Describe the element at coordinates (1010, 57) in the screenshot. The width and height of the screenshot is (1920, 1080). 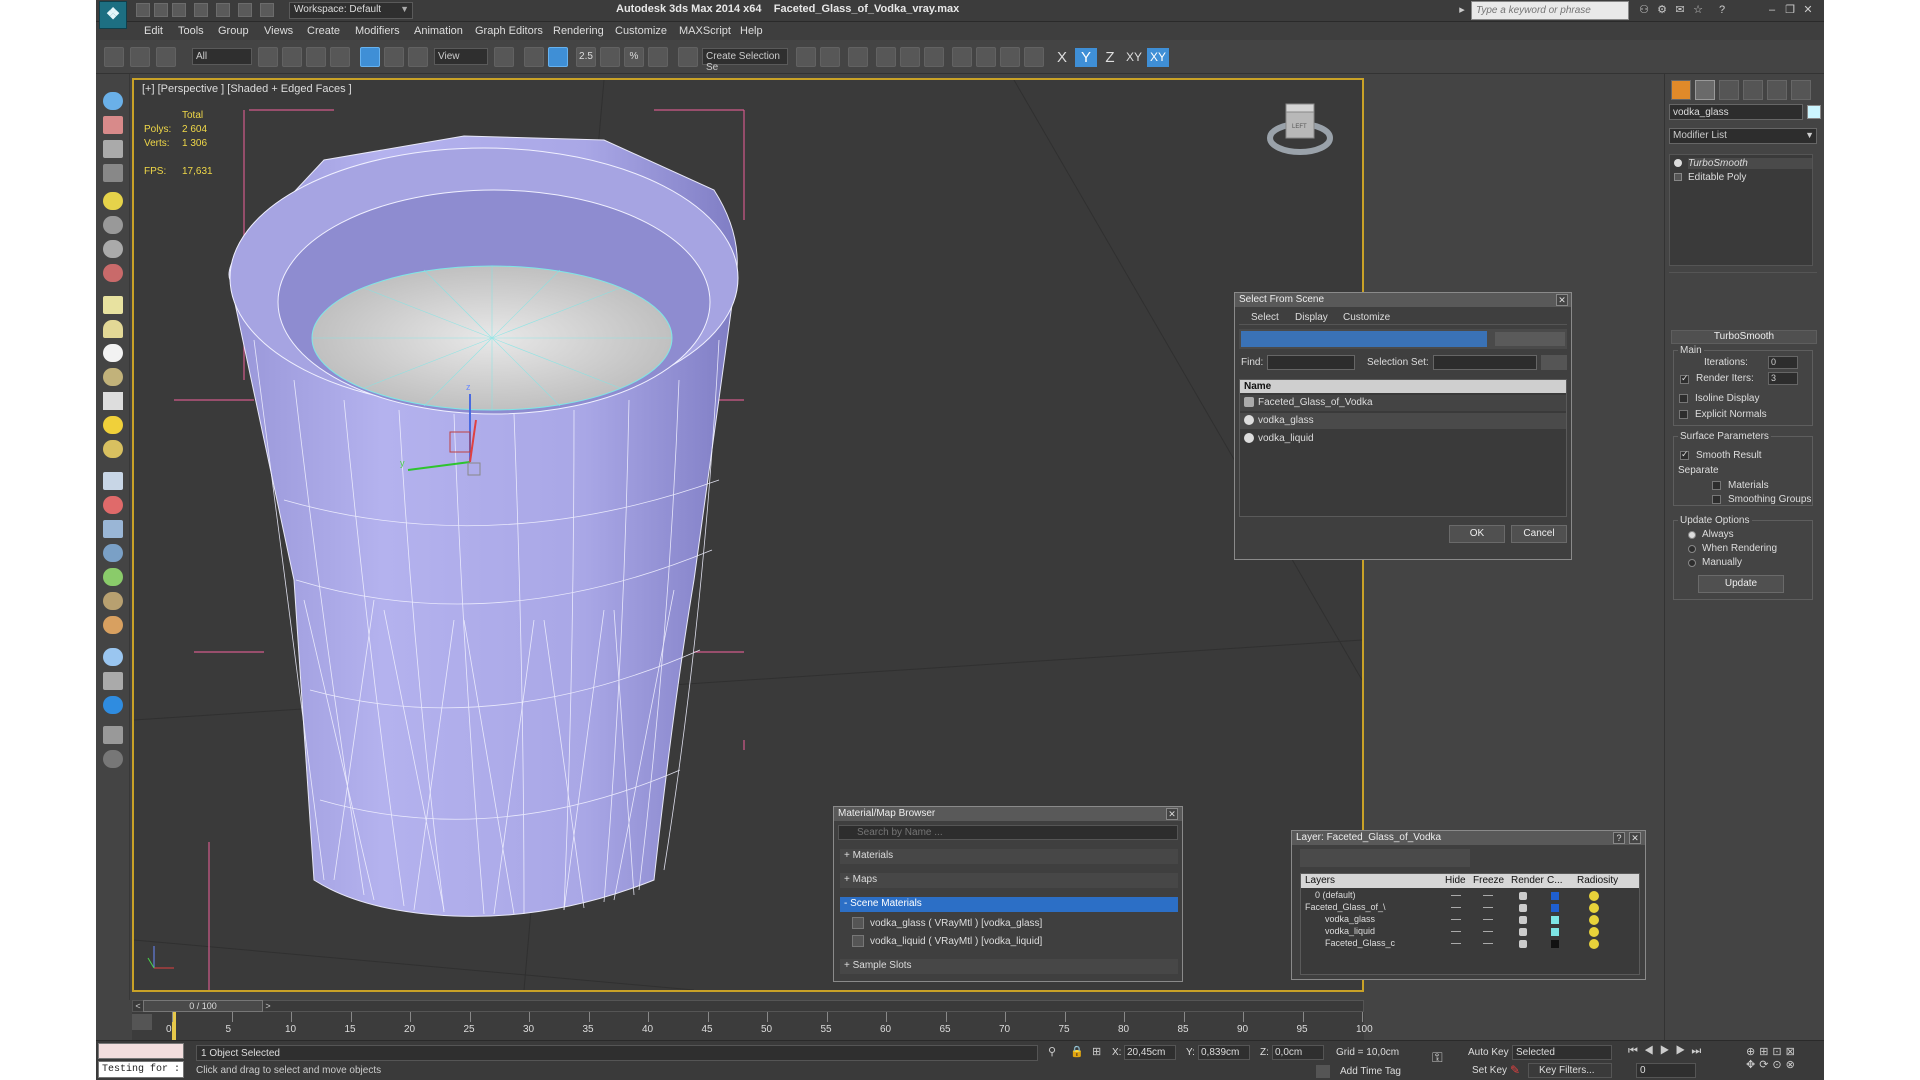
I see `rendered-frame-window-icon` at that location.